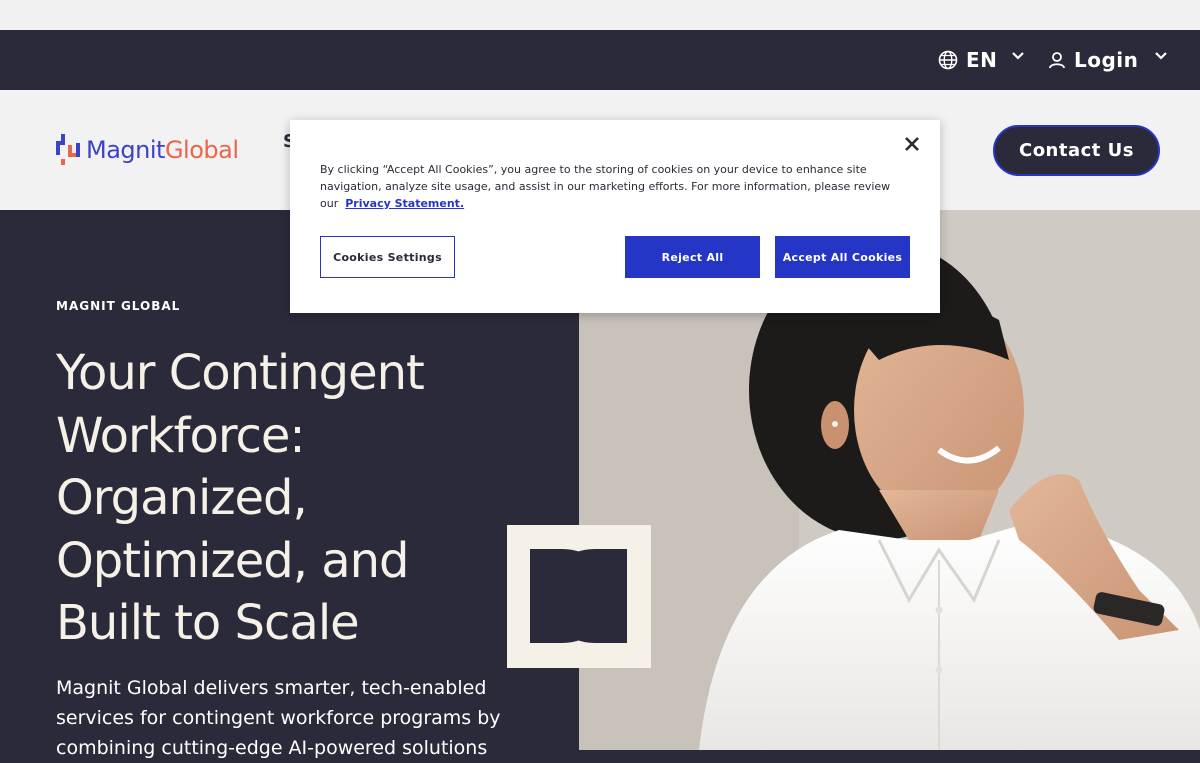  Describe the element at coordinates (118, 306) in the screenshot. I see `hero-eyebrow: MAGNIT GLOBAL` at that location.